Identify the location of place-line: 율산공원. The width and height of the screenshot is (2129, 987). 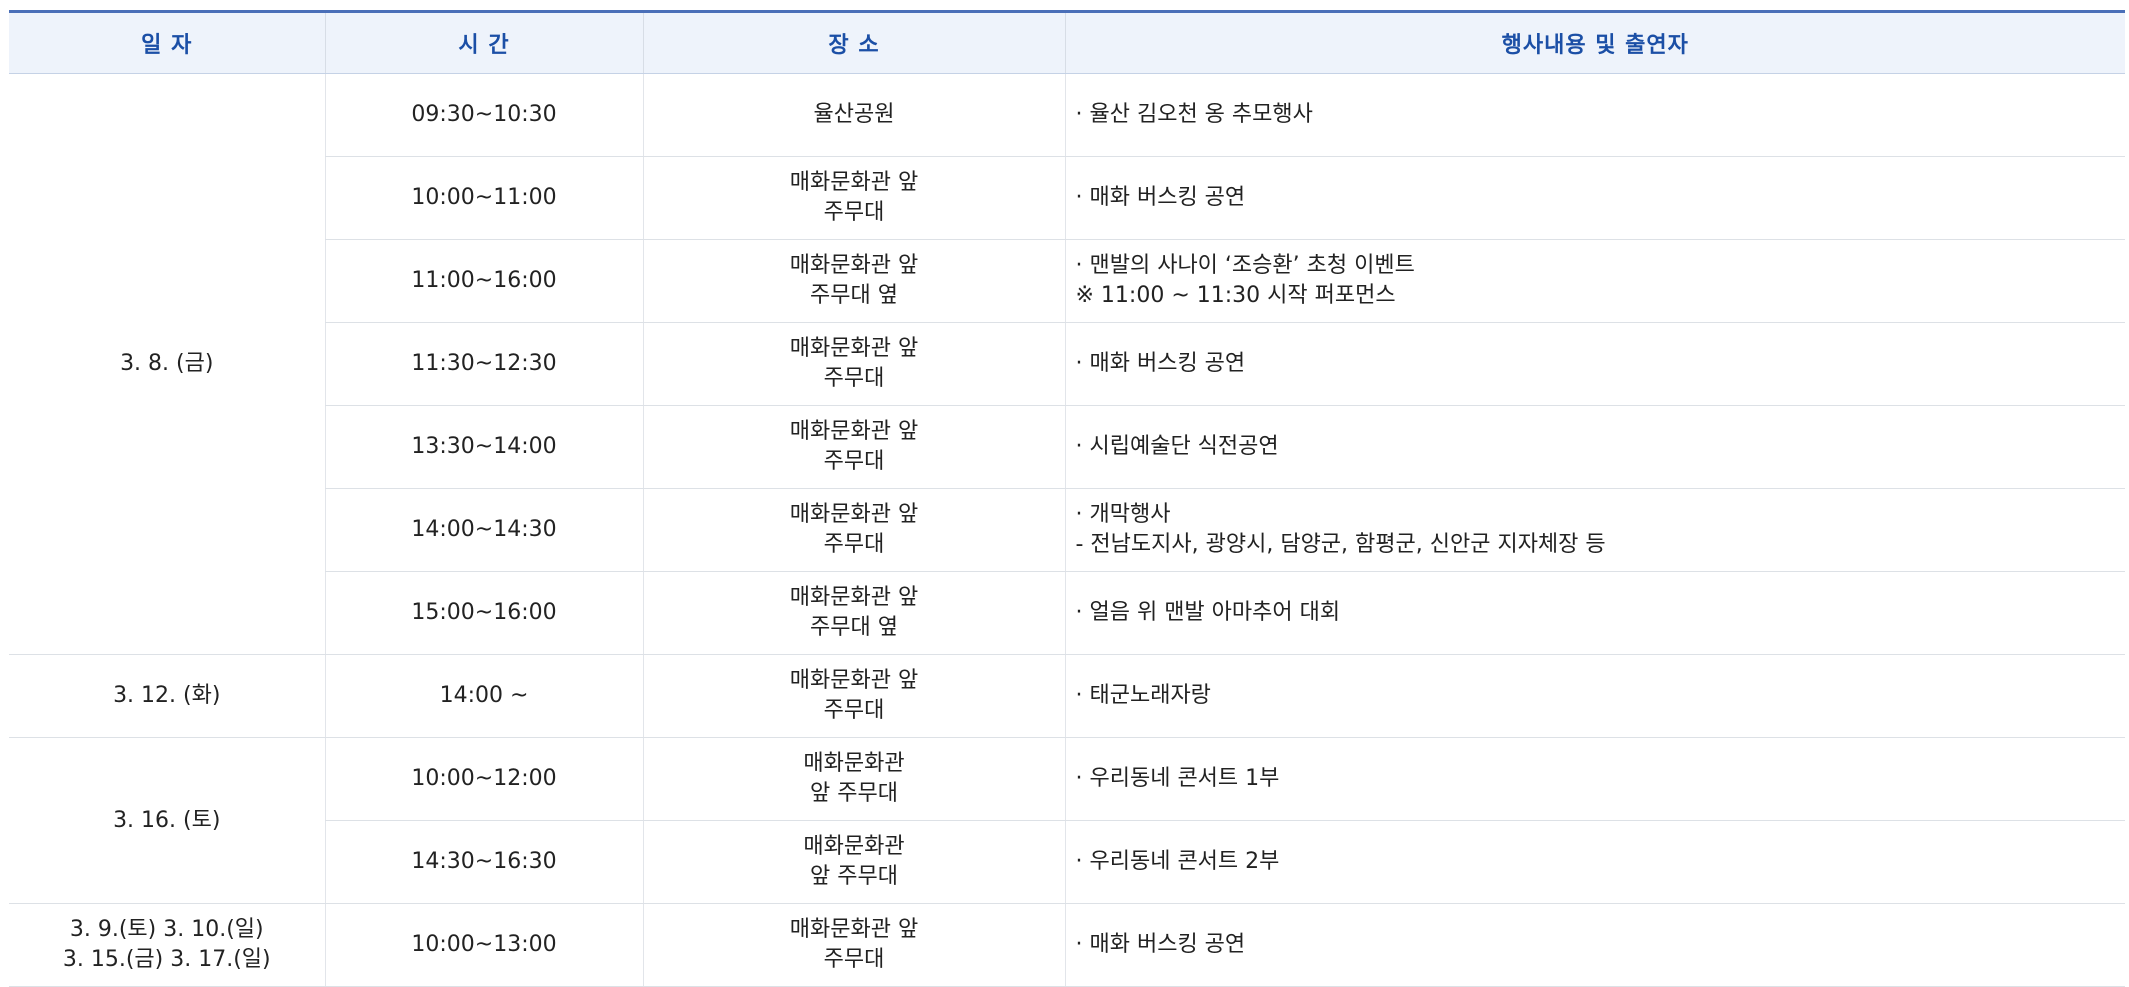
(854, 114).